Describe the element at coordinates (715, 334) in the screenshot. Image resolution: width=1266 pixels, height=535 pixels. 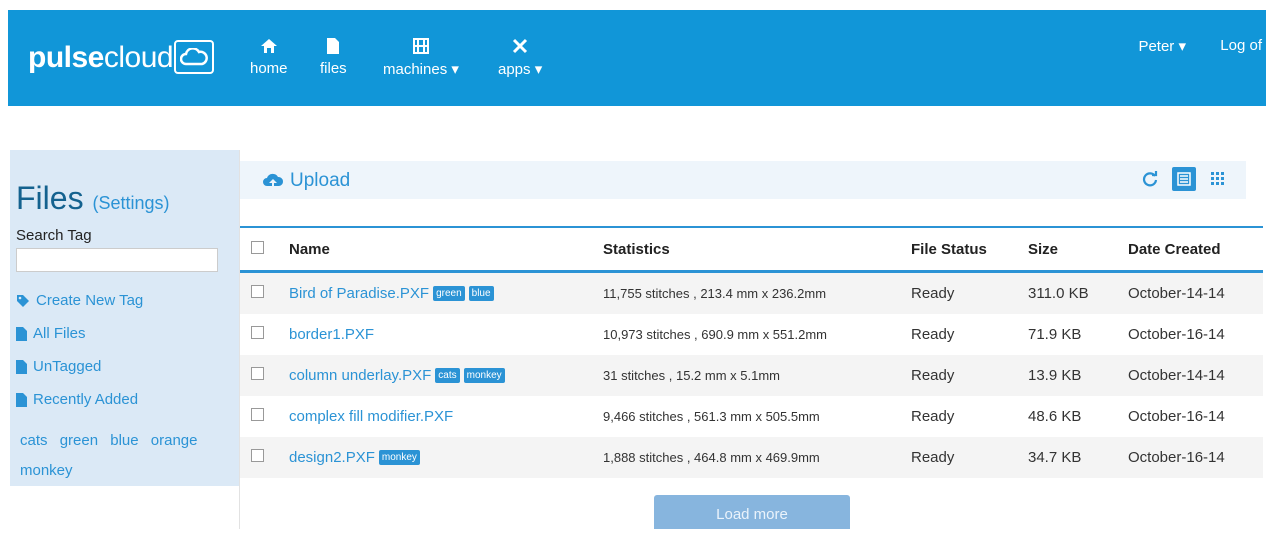
I see `file-statistics: 10,973 stitches , 690.9 mm x 551.2mm` at that location.